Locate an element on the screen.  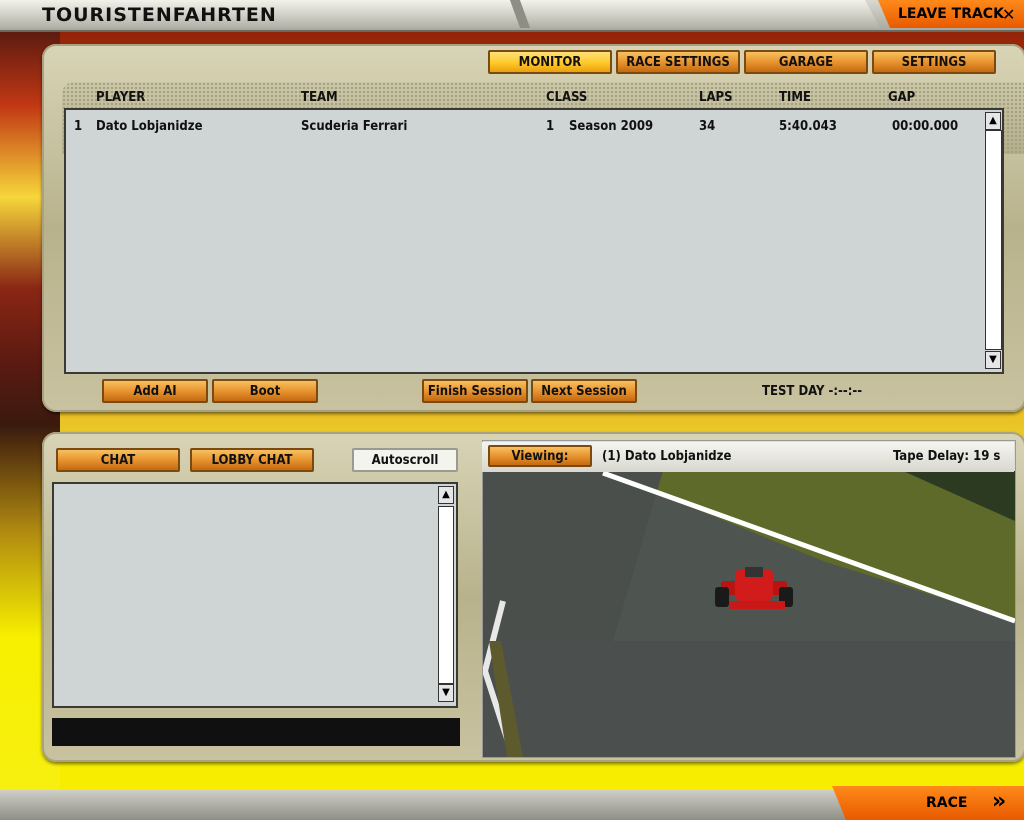
finish-session-button: Finish Session is located at coordinates (475, 391).